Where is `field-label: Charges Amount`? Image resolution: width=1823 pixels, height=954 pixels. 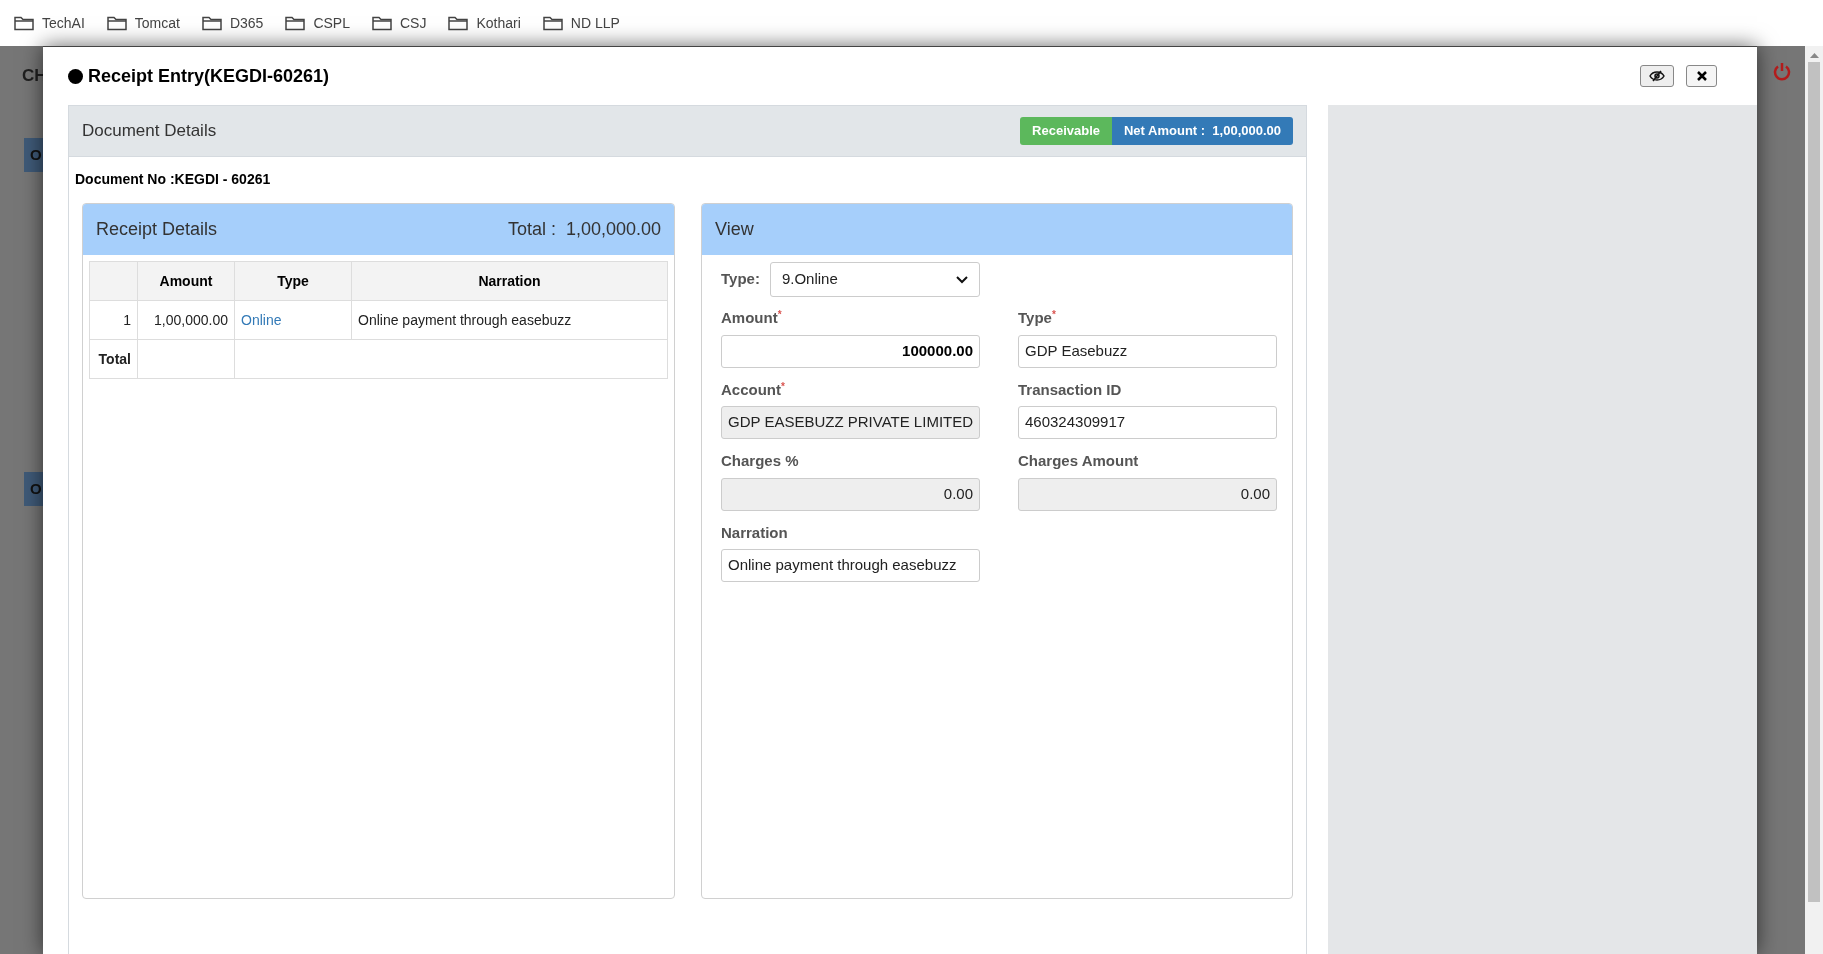 field-label: Charges Amount is located at coordinates (1079, 461).